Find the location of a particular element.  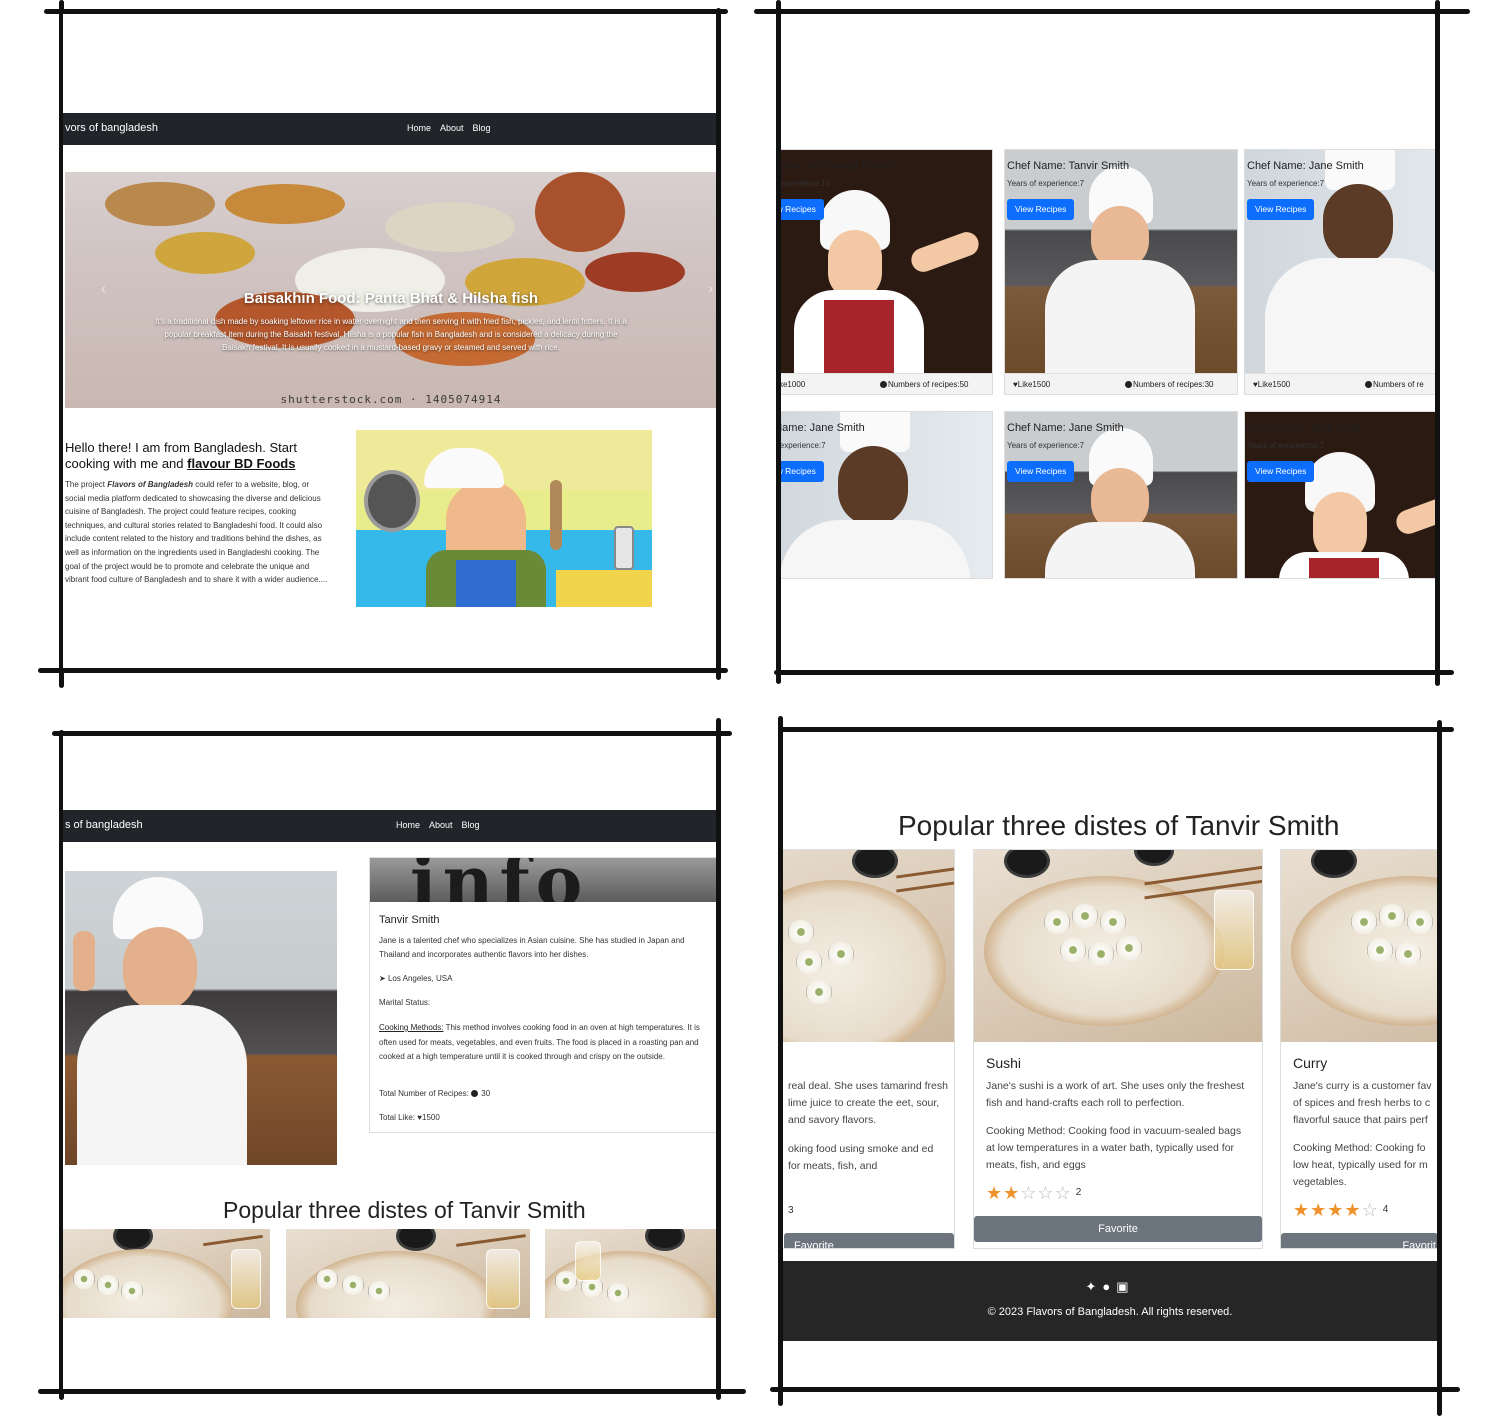

chef-experience: rs of experience:7 is located at coordinates (803, 445).